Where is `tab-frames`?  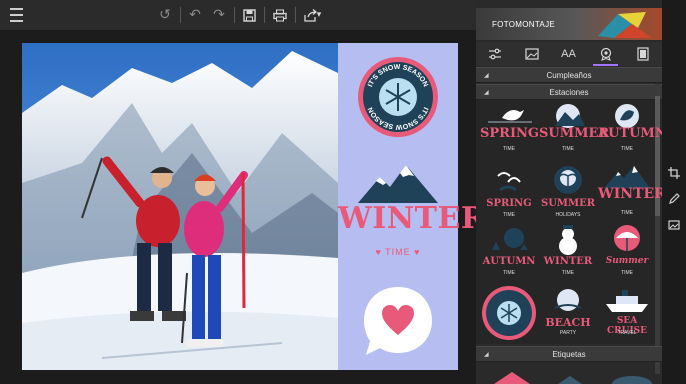
tab-frames is located at coordinates (642, 54).